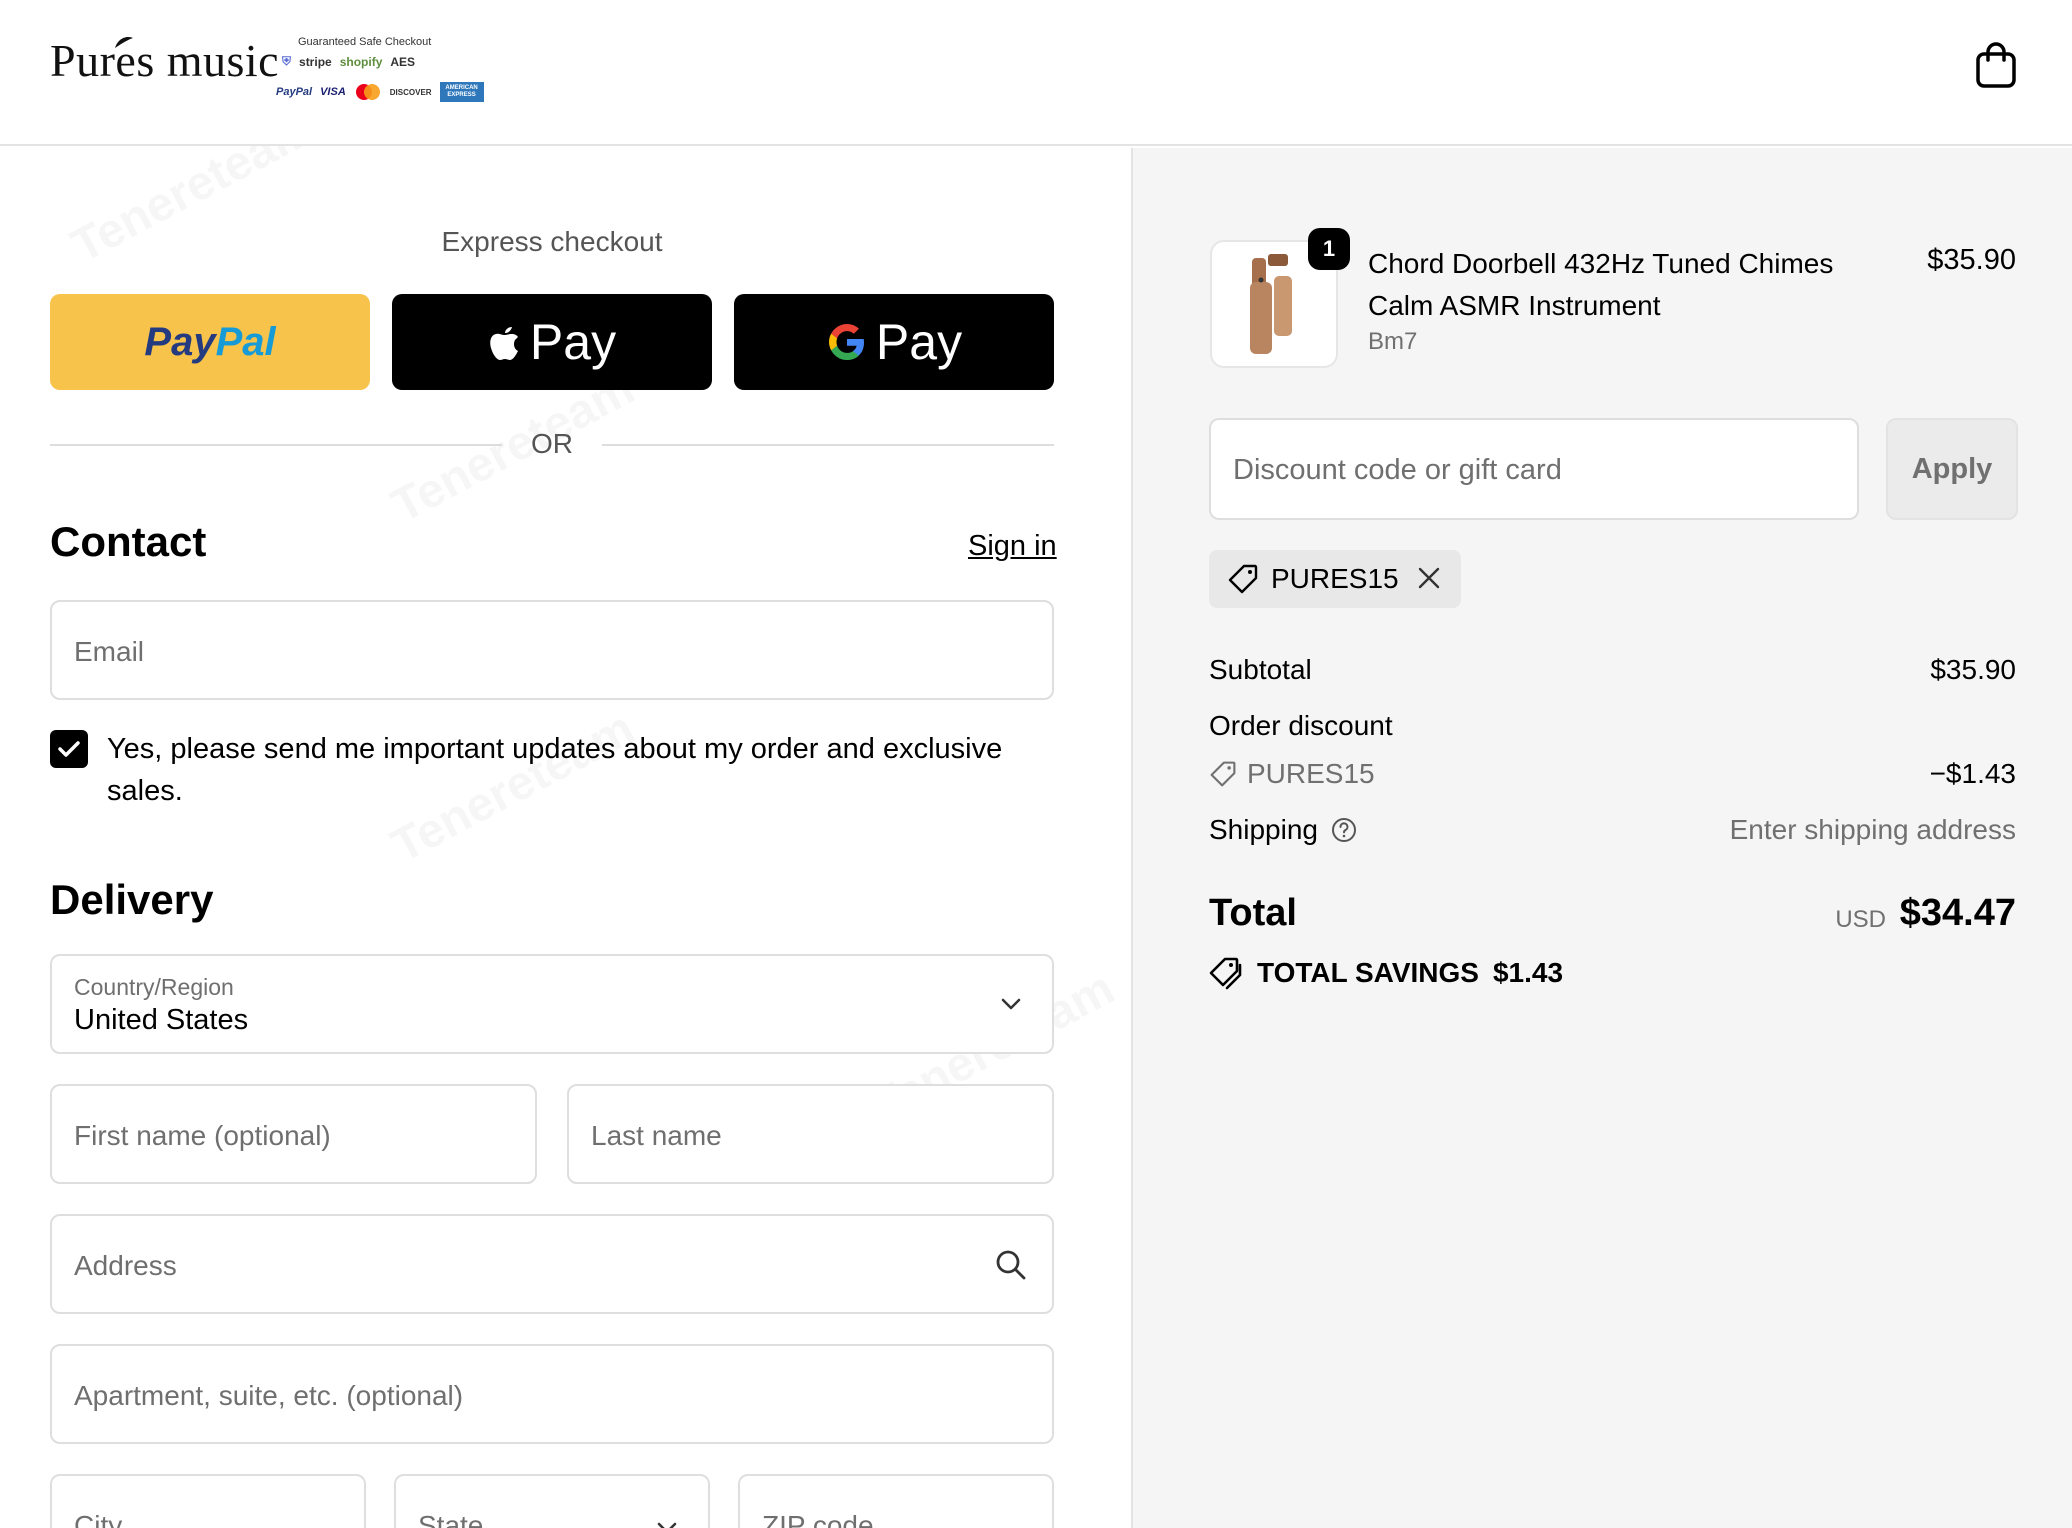  What do you see at coordinates (1260, 669) in the screenshot?
I see `subtotal-label: Subtotal` at bounding box center [1260, 669].